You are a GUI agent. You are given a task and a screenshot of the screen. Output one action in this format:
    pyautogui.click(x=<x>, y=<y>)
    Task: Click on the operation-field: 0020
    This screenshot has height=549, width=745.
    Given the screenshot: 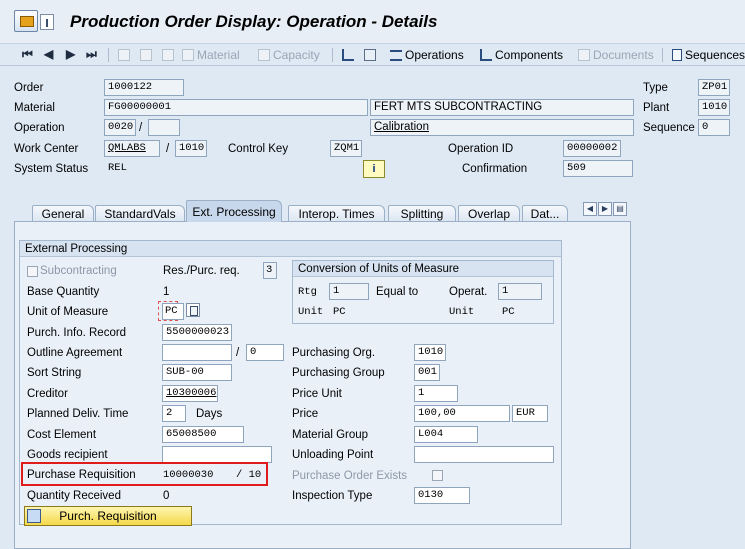 What is the action you would take?
    pyautogui.click(x=120, y=127)
    